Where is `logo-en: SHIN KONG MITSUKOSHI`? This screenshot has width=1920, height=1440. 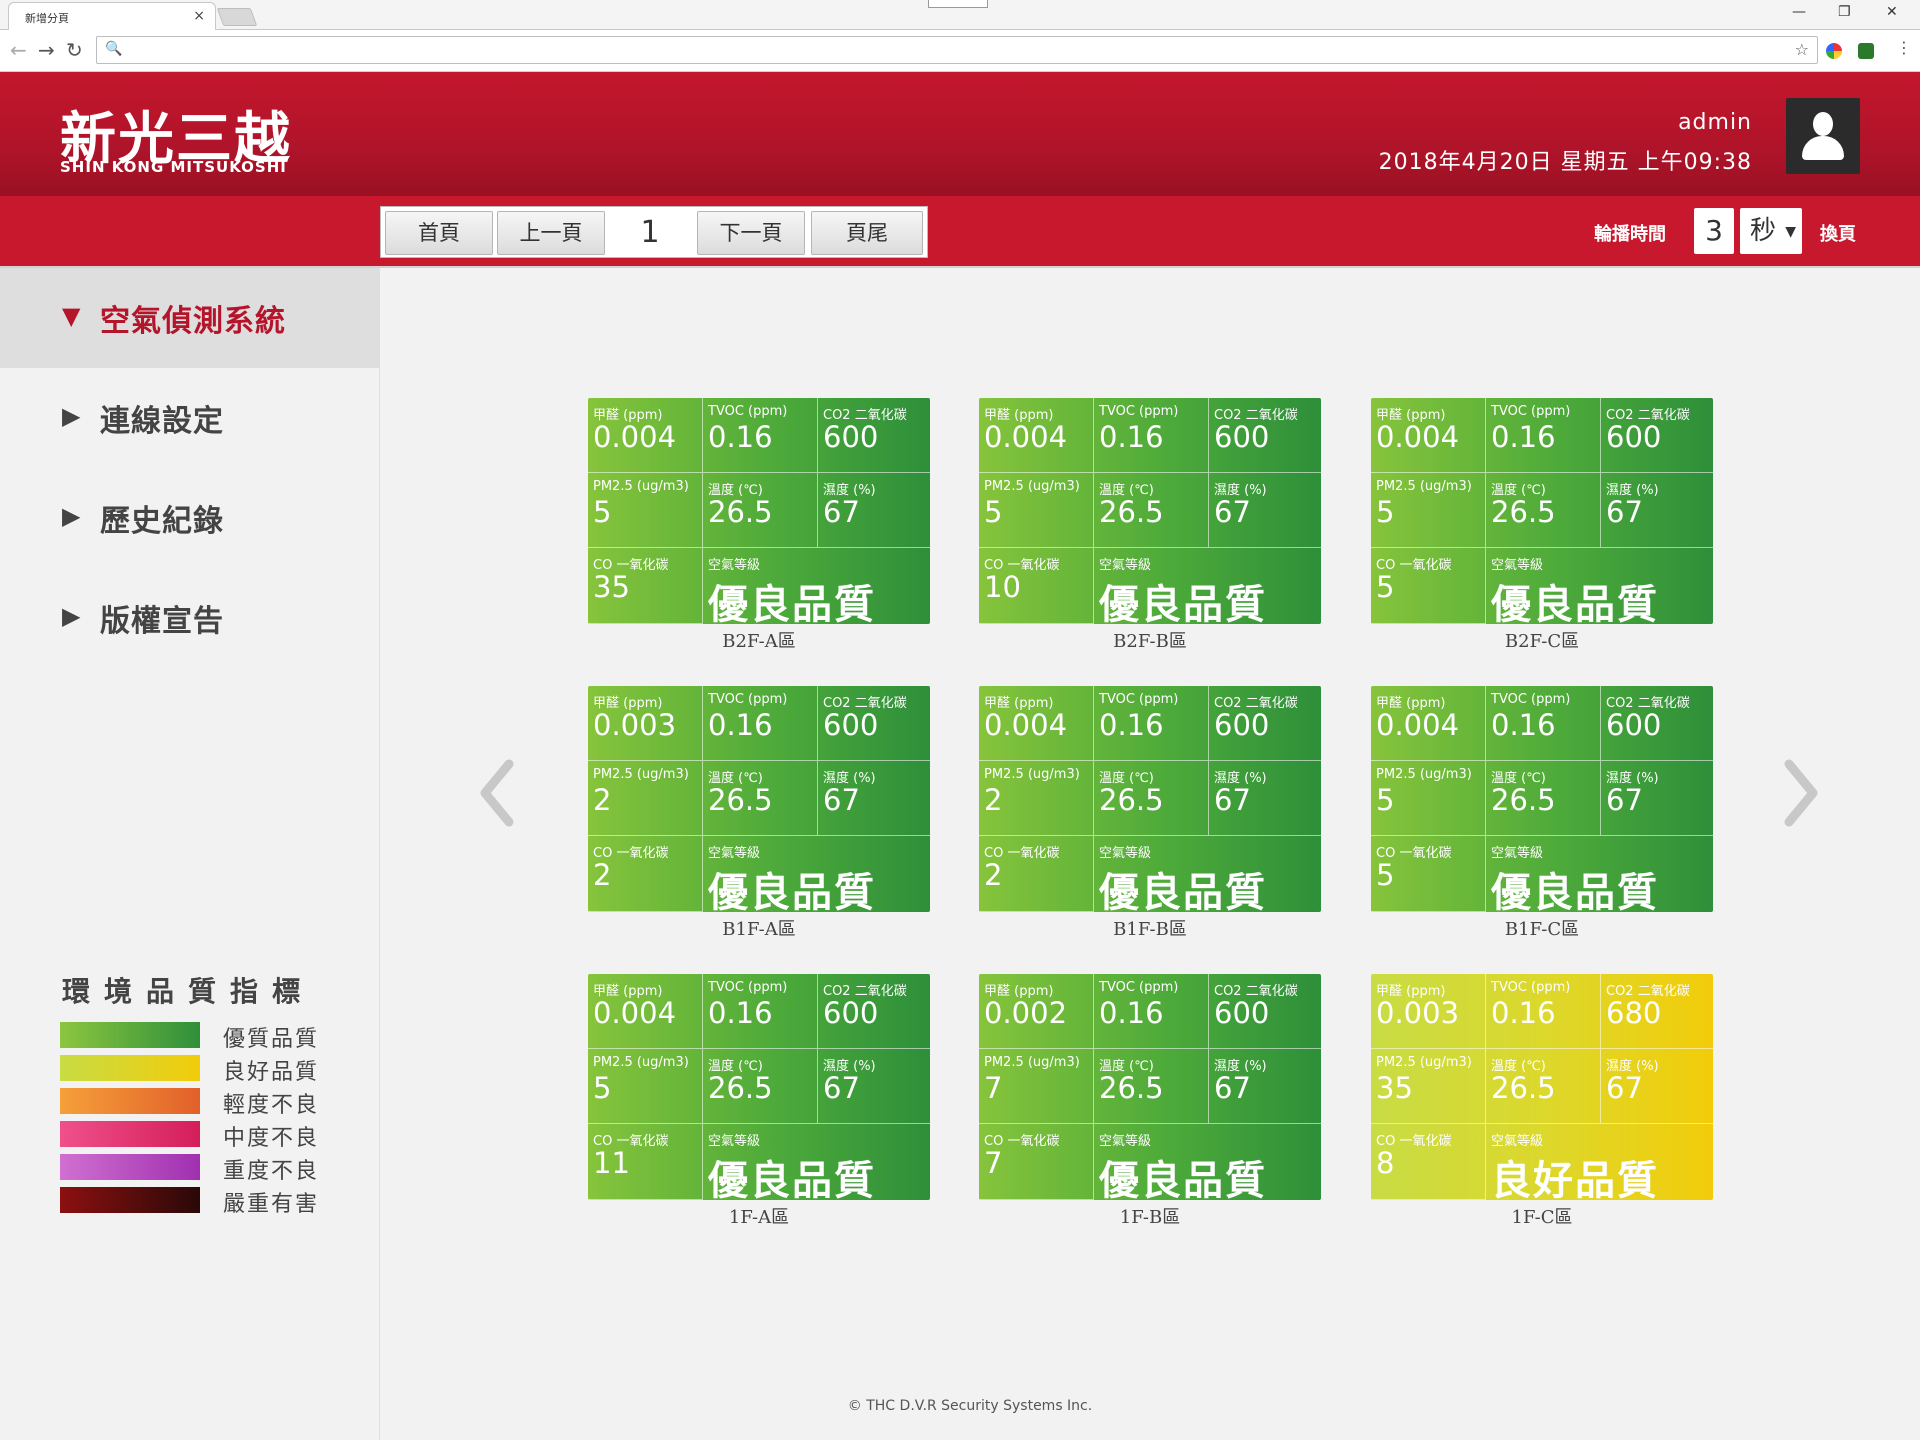
logo-en: SHIN KONG MITSUKOSHI is located at coordinates (173, 167).